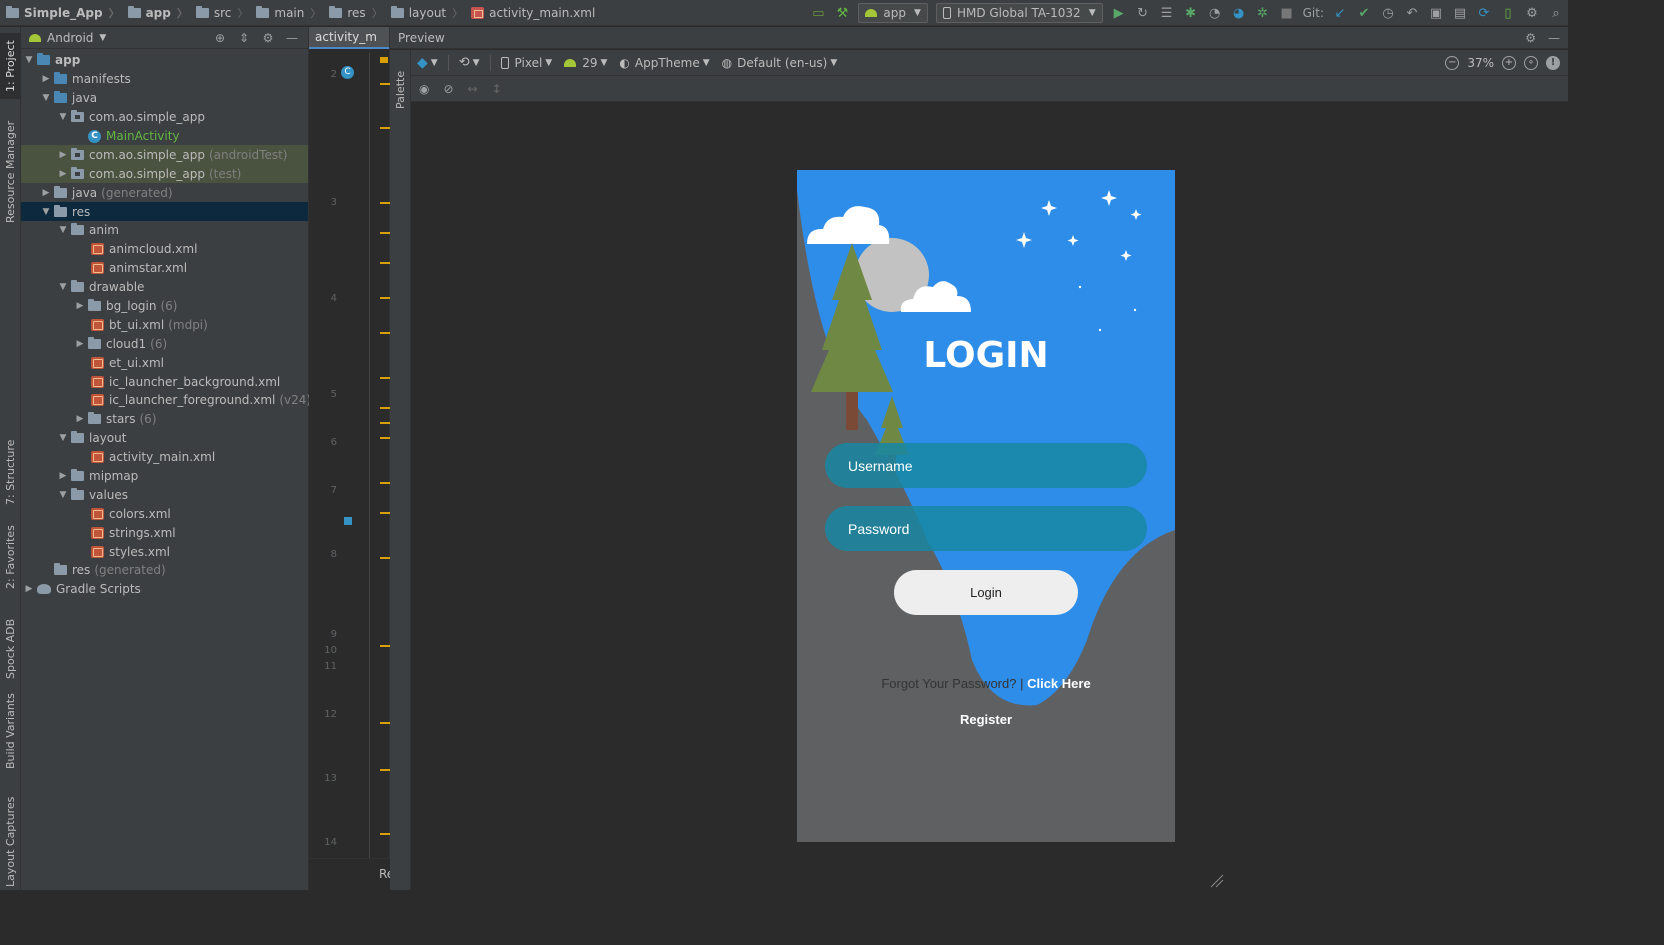 This screenshot has width=1664, height=945. What do you see at coordinates (164, 494) in the screenshot?
I see `tree-item-values: ▼ values` at bounding box center [164, 494].